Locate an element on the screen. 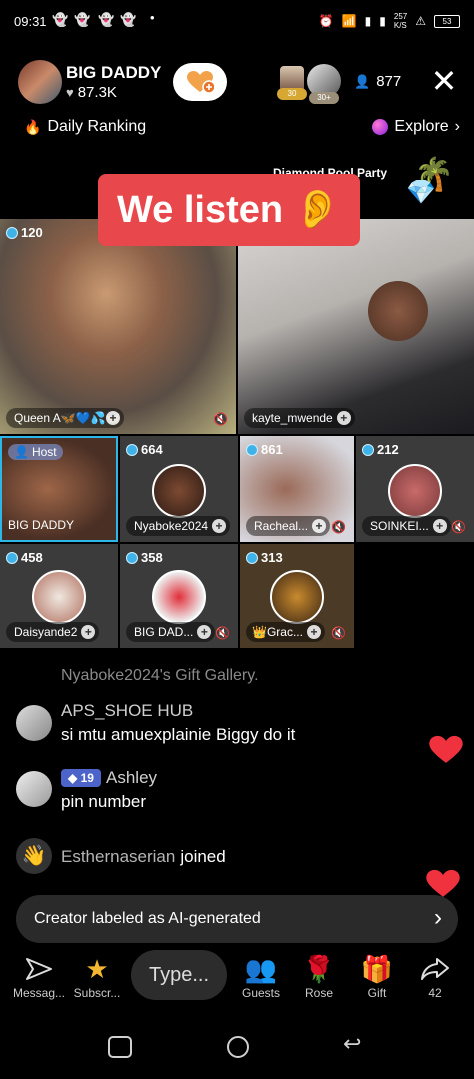 Image resolution: width=474 pixels, height=1079 pixels. back-icon: ↩ is located at coordinates (352, 1044).